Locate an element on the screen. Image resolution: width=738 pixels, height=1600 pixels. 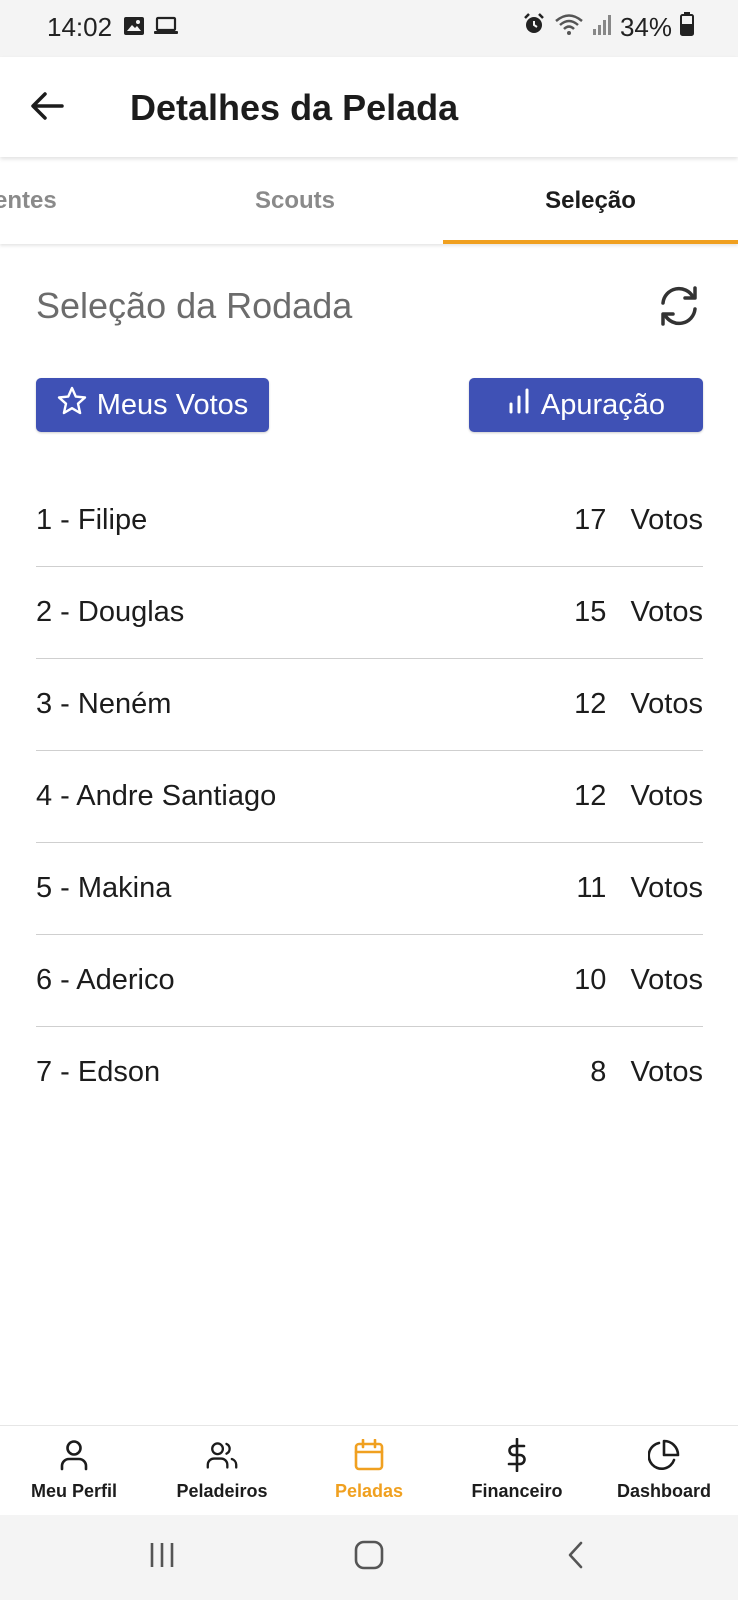
system-back-button is located at coordinates (576, 1557).